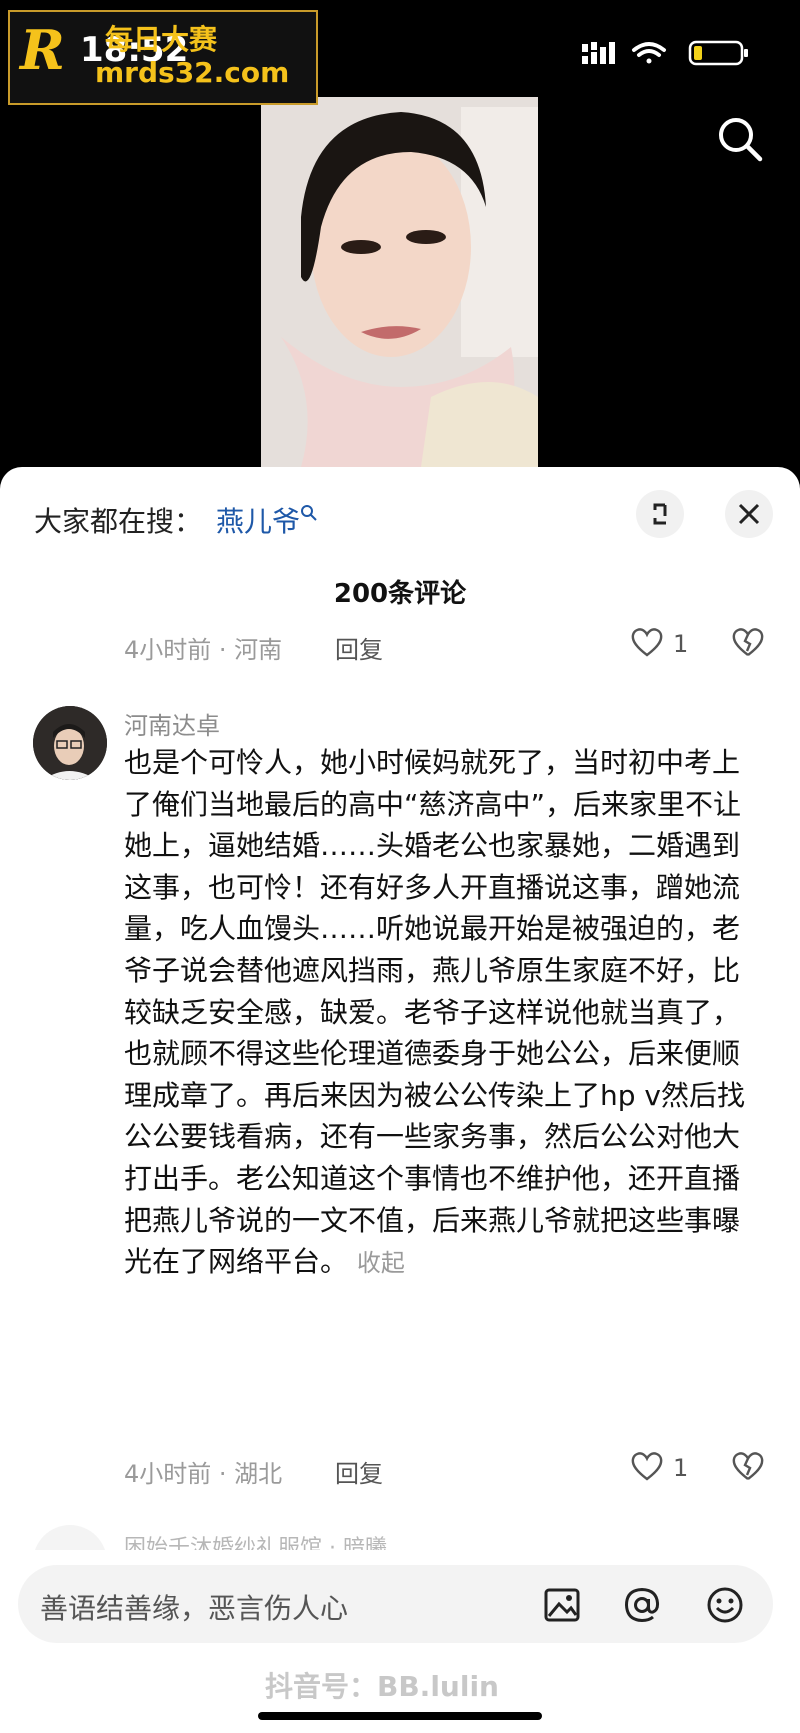 This screenshot has height=1733, width=800. Describe the element at coordinates (161, 39) in the screenshot. I see `site-name: 每日大赛` at that location.